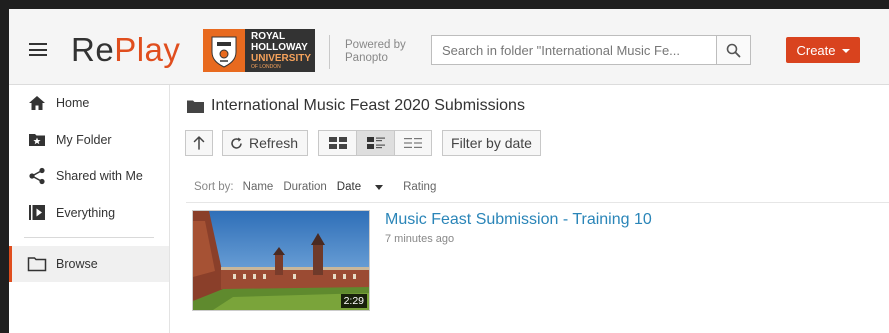 The image size is (889, 333). Describe the element at coordinates (420, 239) in the screenshot. I see `session-timestamp: 7 minutes ago` at that location.